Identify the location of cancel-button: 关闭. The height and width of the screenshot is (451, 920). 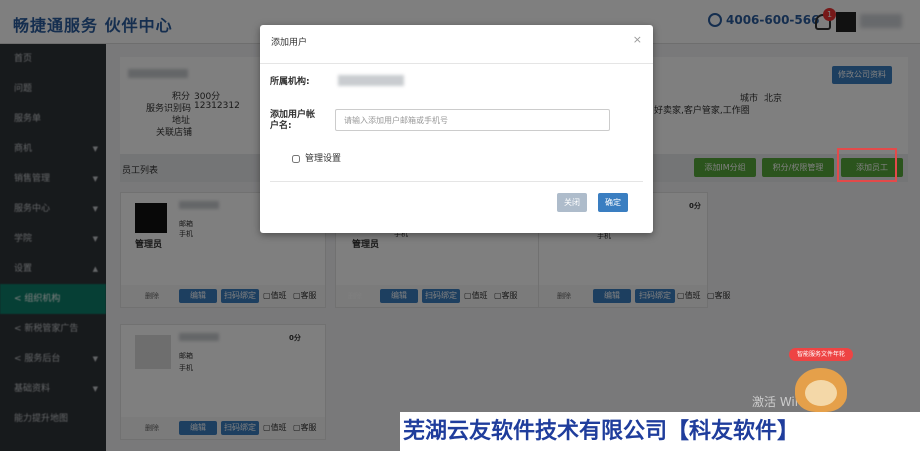
(572, 202).